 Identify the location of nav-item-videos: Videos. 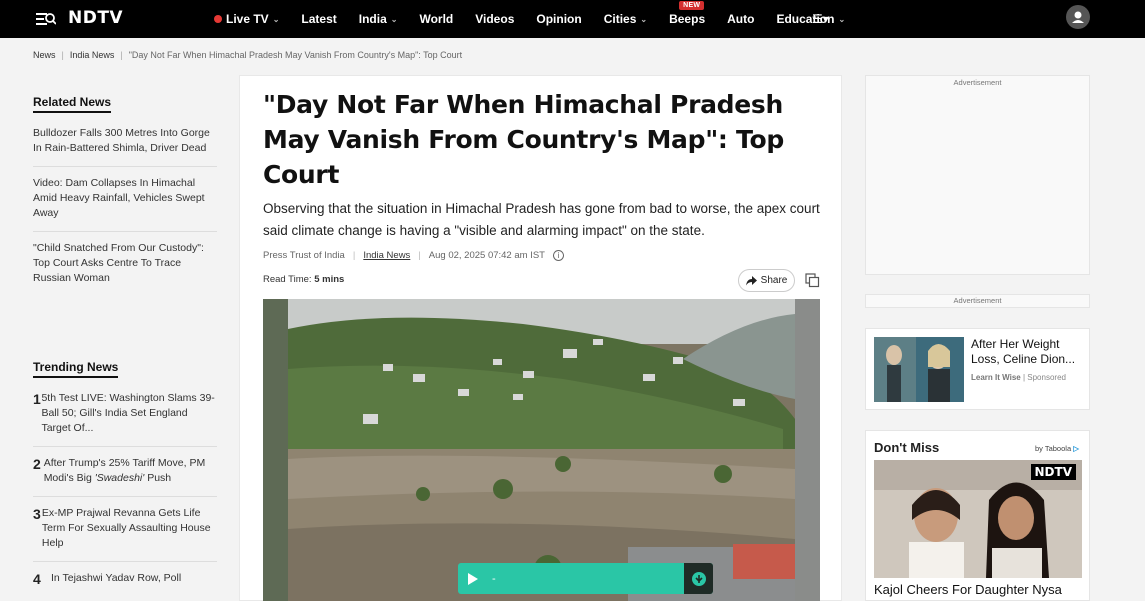
(494, 19).